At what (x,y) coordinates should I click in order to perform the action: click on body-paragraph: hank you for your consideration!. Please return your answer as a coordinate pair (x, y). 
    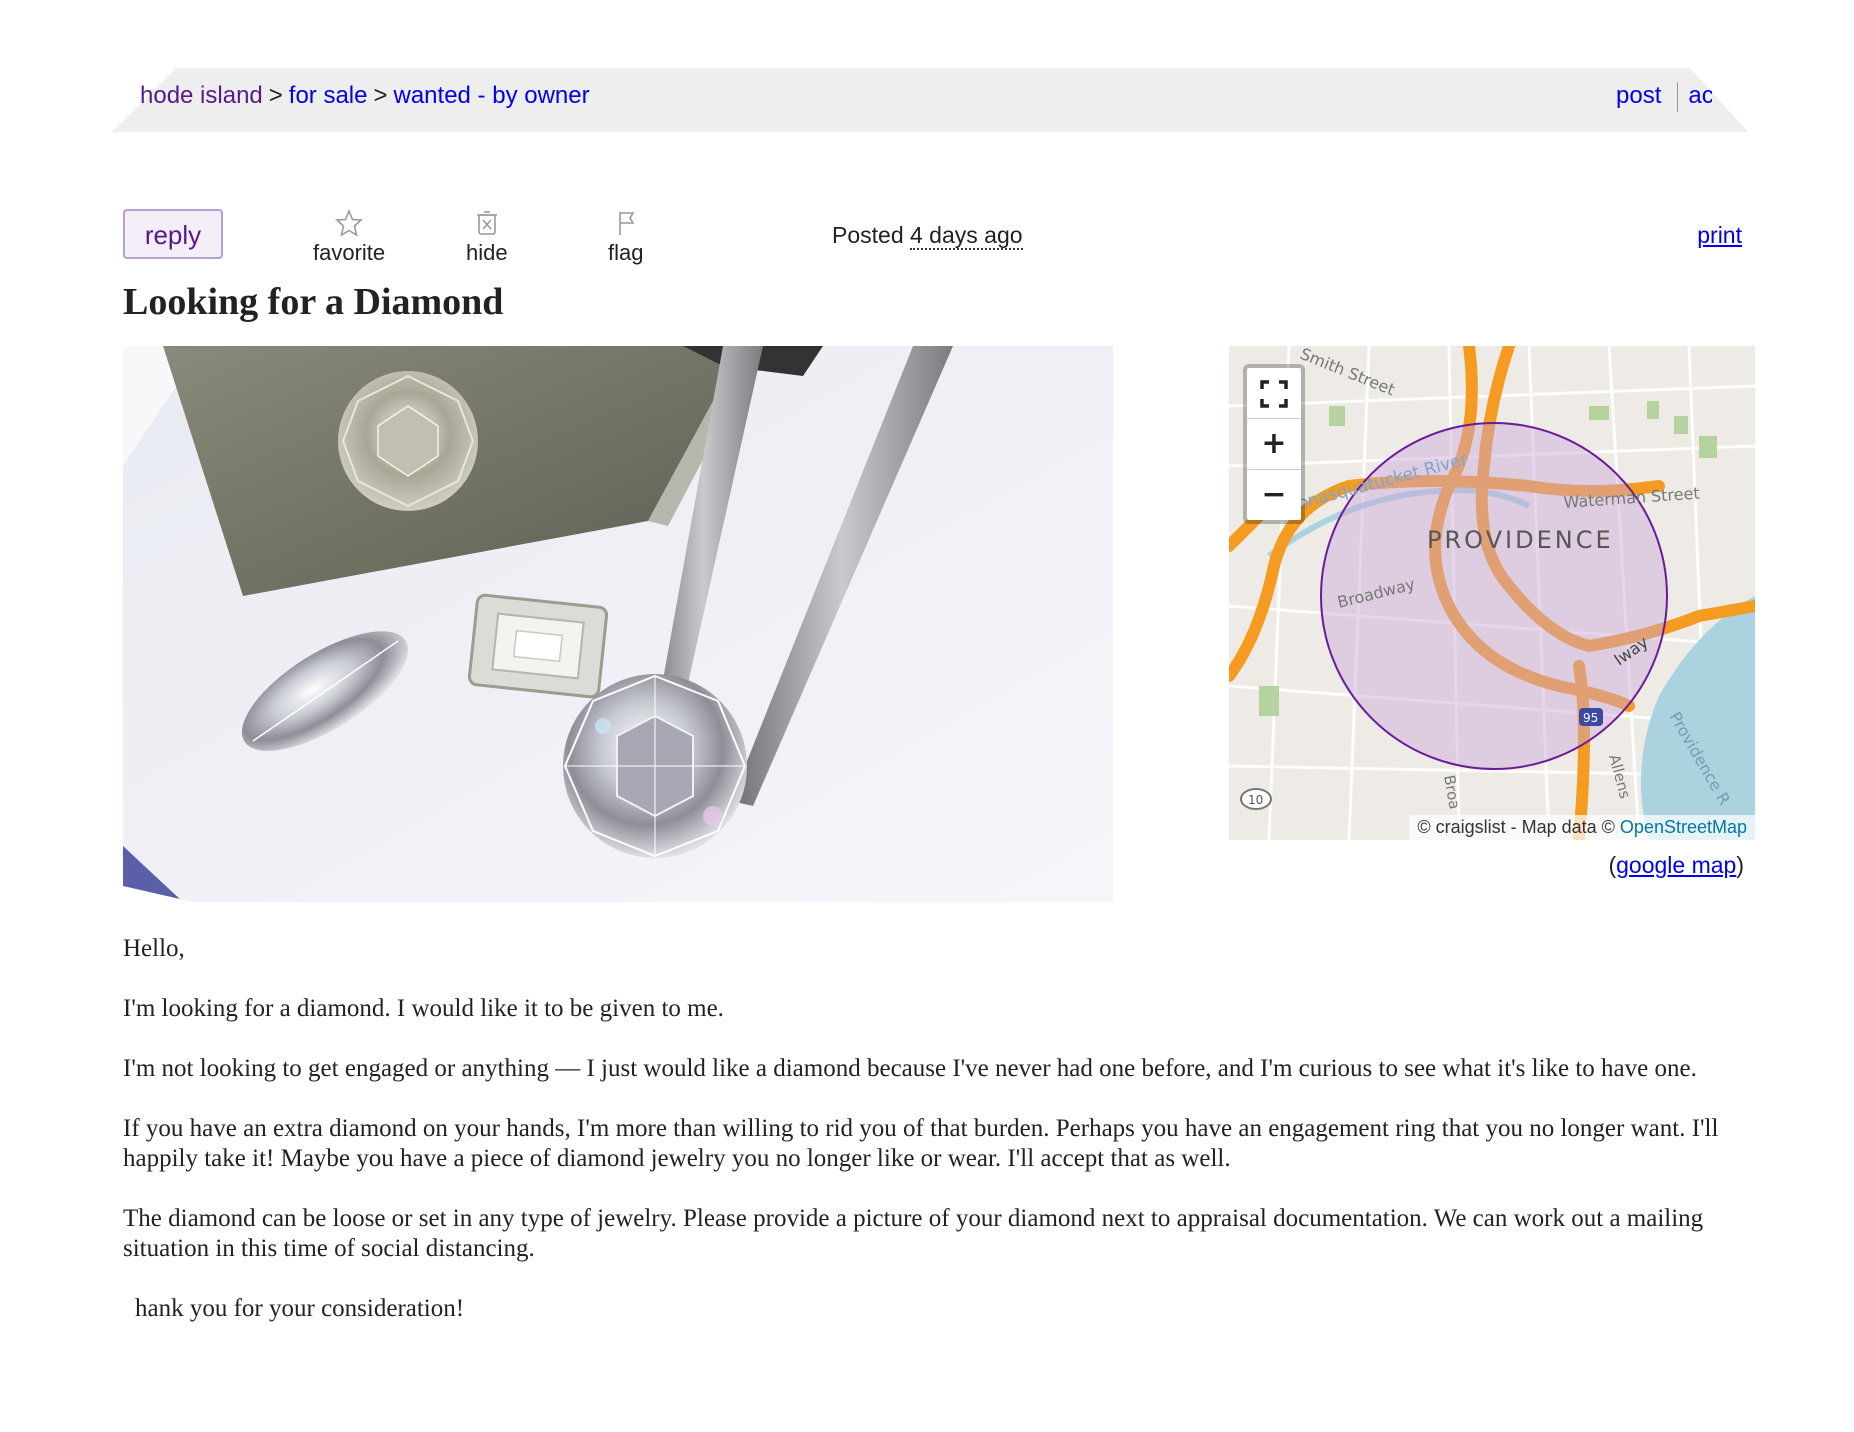
    Looking at the image, I should click on (300, 1308).